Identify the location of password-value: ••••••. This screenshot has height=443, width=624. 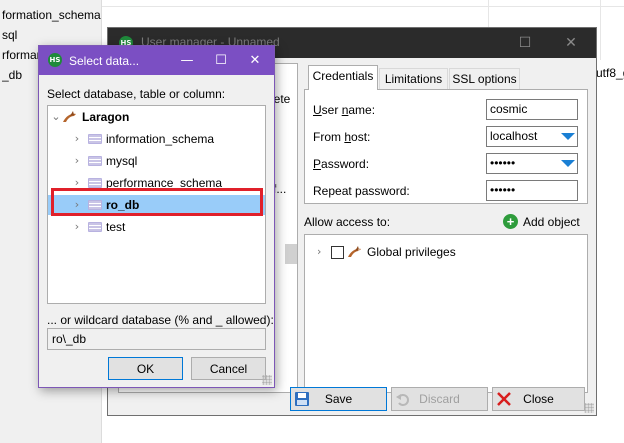
(503, 163).